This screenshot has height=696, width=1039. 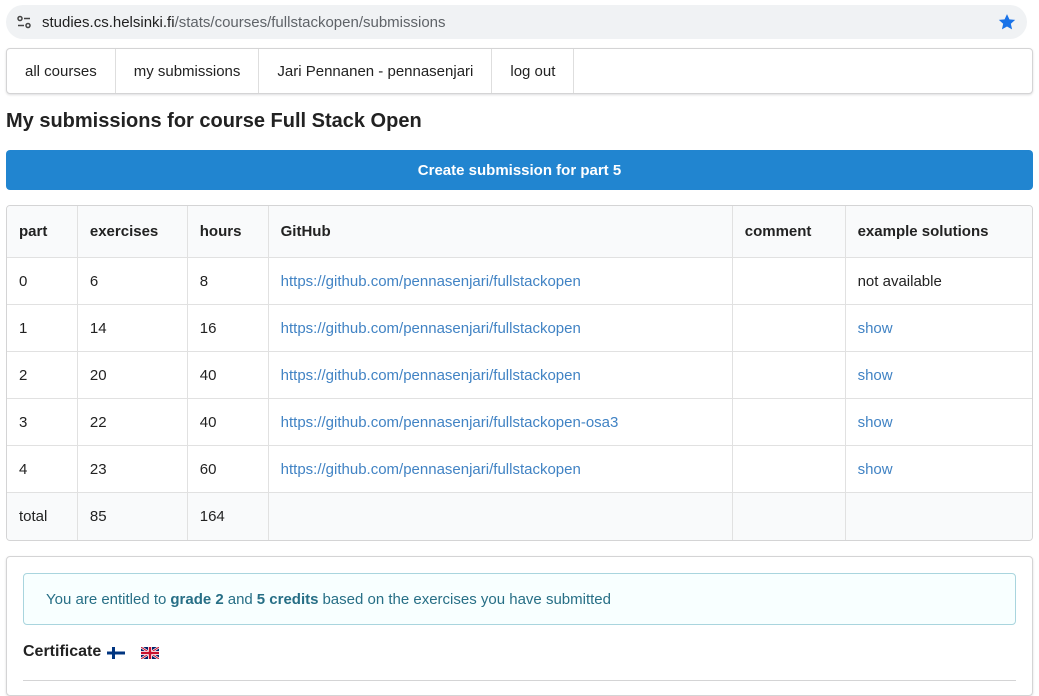 I want to click on create-submission-button: Create submission for part 5, so click(x=519, y=170).